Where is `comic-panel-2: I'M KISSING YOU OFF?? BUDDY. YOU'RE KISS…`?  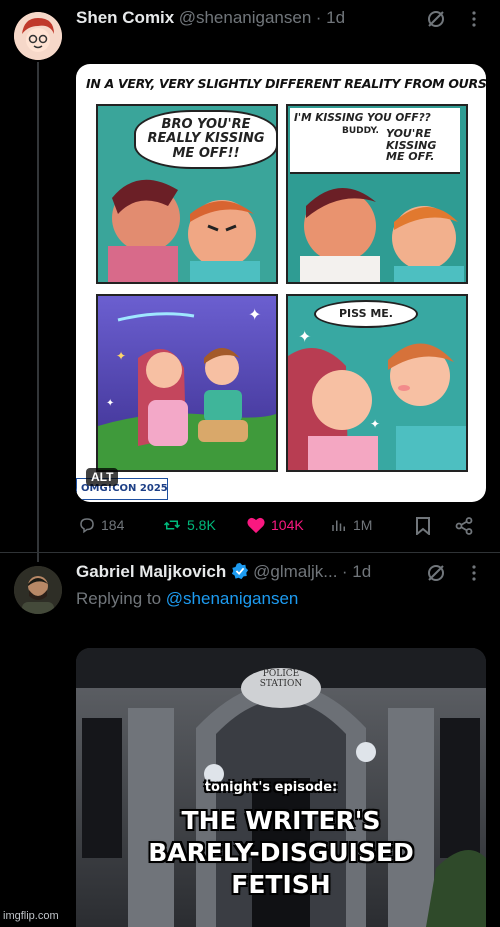 comic-panel-2: I'M KISSING YOU OFF?? BUDDY. YOU'RE KISS… is located at coordinates (377, 194).